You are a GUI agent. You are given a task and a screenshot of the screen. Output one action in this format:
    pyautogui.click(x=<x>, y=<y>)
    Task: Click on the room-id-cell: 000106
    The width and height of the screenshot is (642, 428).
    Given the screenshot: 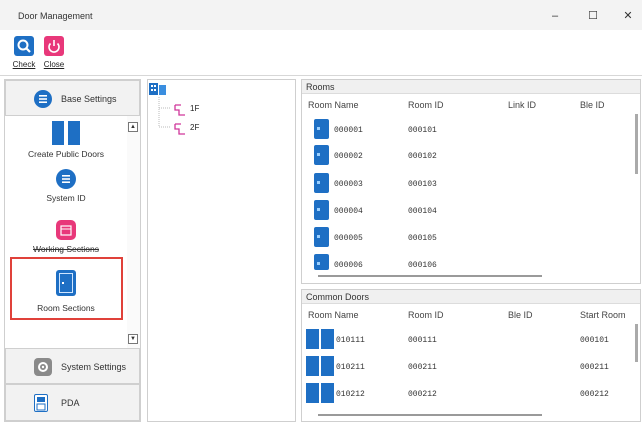 What is the action you would take?
    pyautogui.click(x=422, y=265)
    